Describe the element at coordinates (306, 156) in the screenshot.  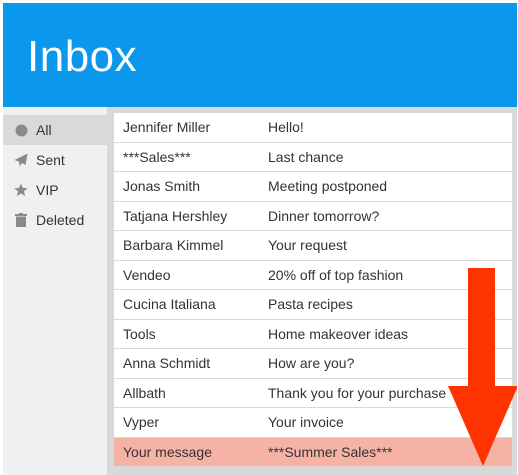
I see `message-subject: Last chance` at that location.